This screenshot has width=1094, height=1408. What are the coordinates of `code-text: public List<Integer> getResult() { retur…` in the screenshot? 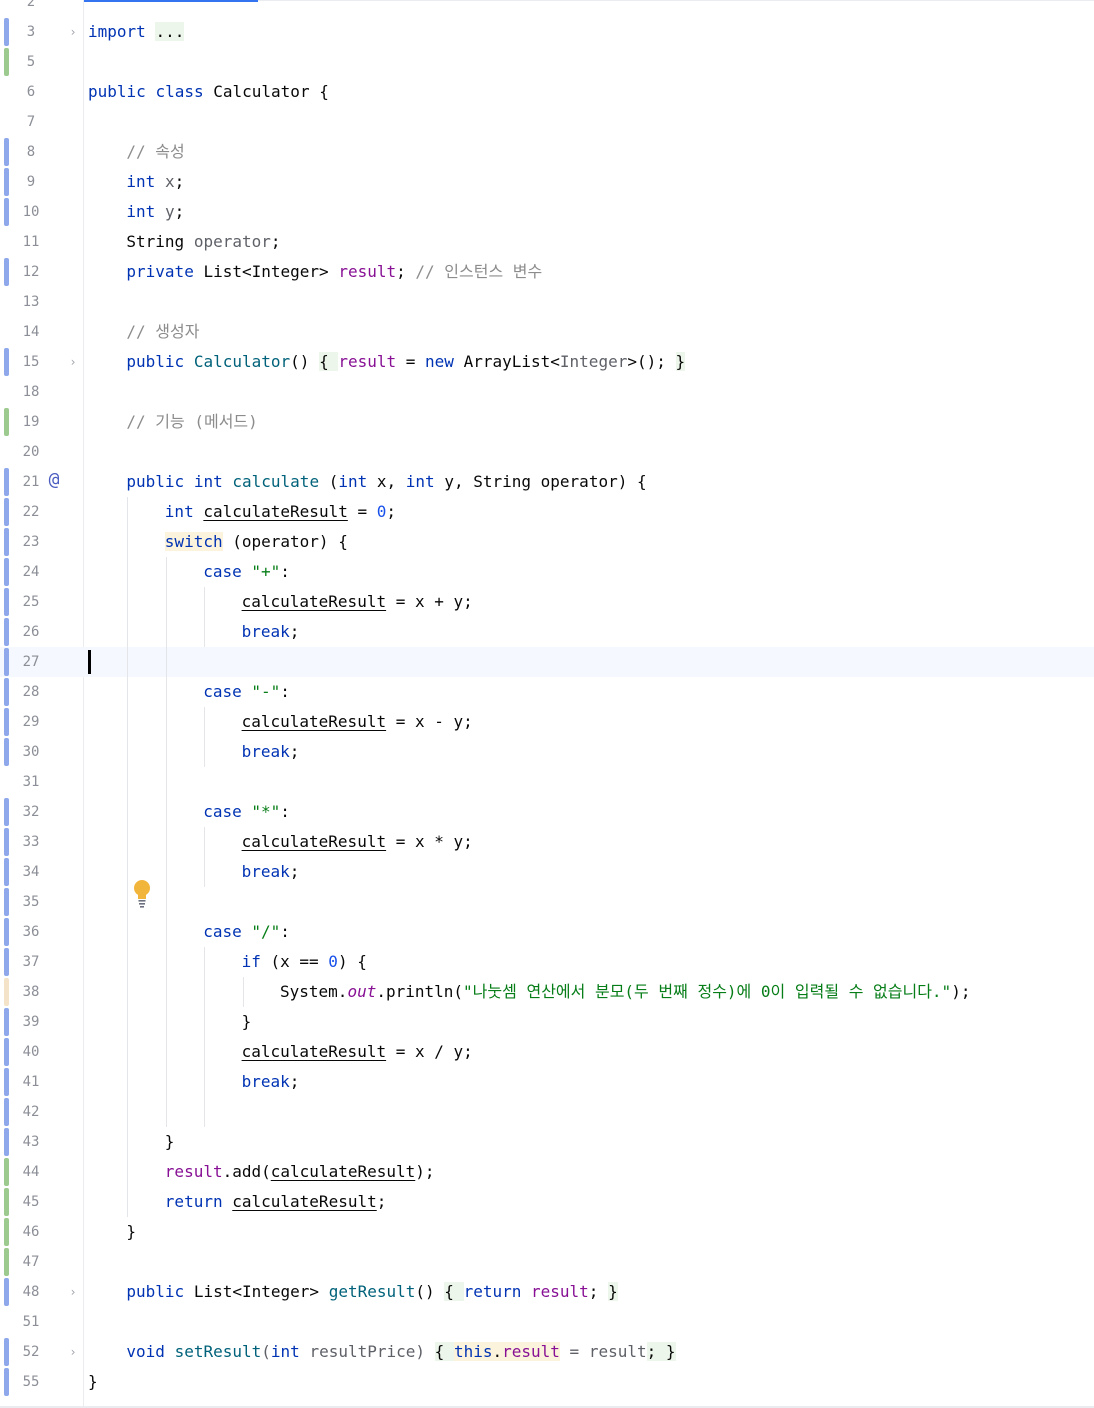 It's located at (372, 1292).